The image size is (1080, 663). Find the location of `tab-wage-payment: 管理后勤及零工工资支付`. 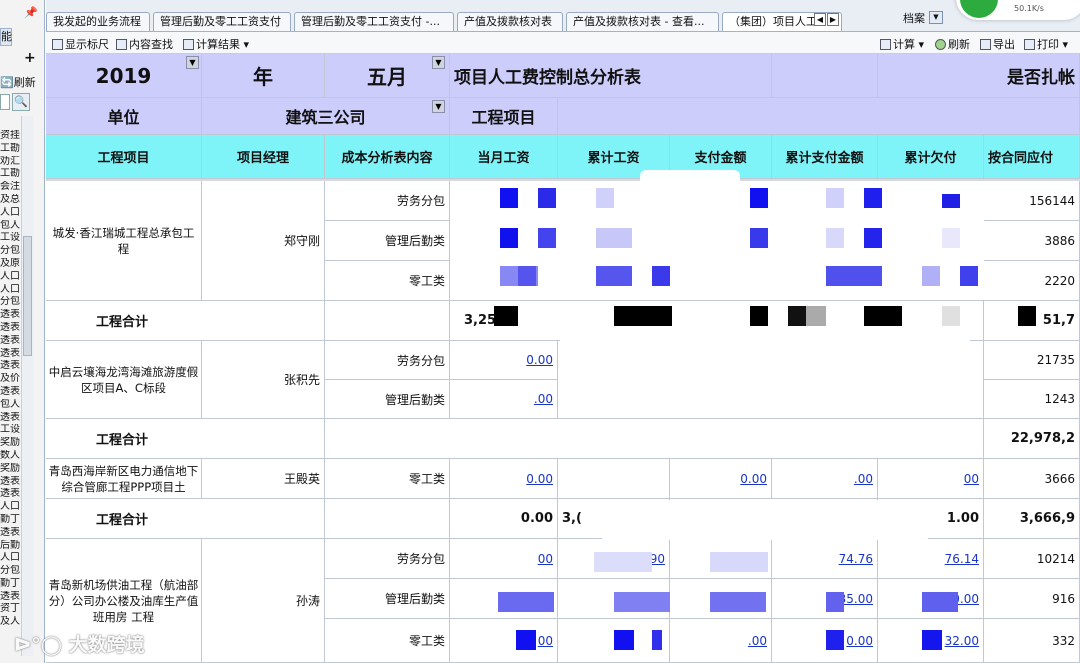

tab-wage-payment: 管理后勤及零工工资支付 is located at coordinates (222, 21).